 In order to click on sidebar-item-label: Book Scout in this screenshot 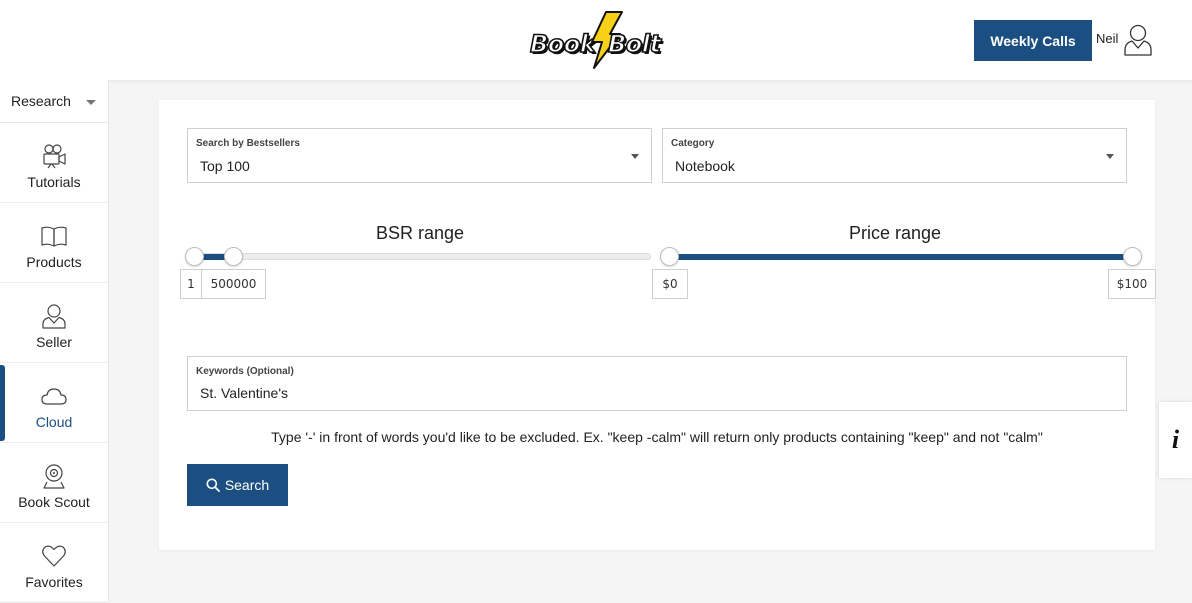, I will do `click(54, 502)`.